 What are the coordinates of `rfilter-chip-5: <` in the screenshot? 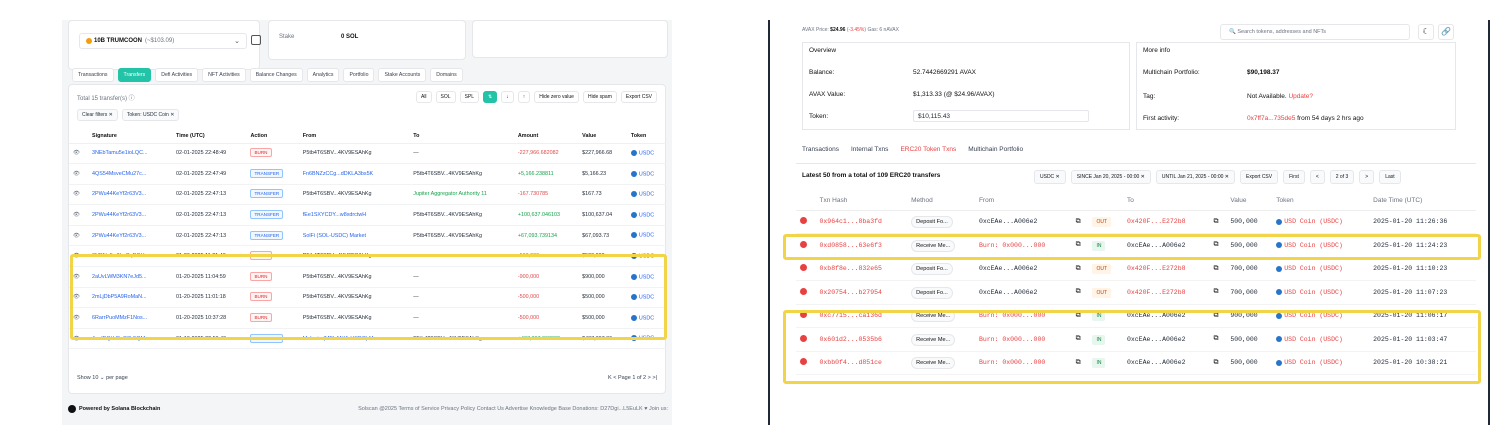 It's located at (1317, 177).